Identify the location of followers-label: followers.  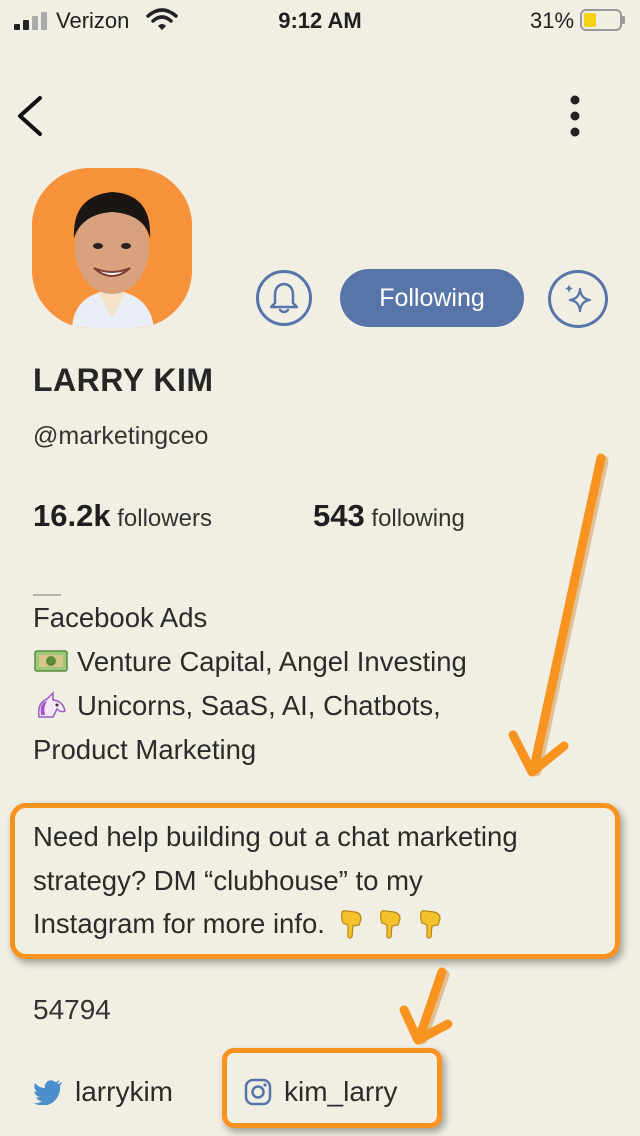
(164, 518).